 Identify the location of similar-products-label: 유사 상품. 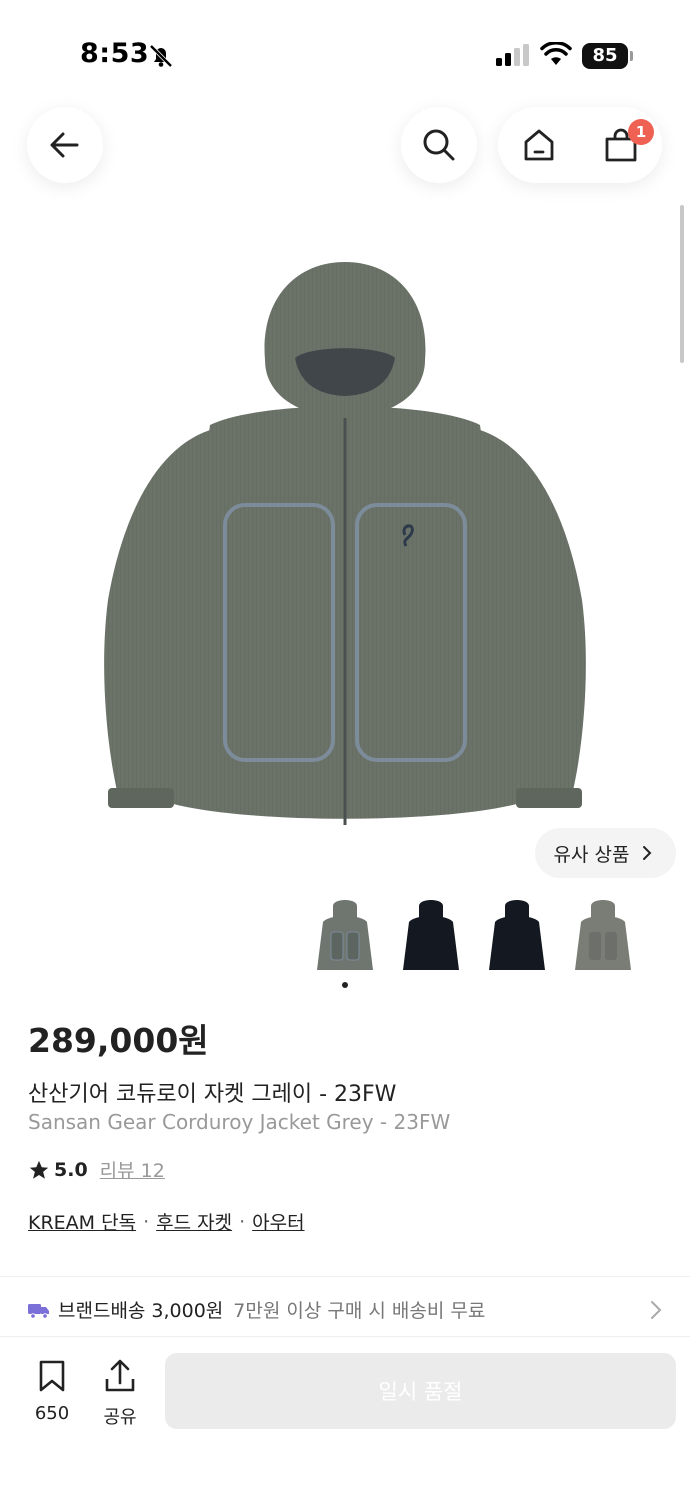
(591, 854).